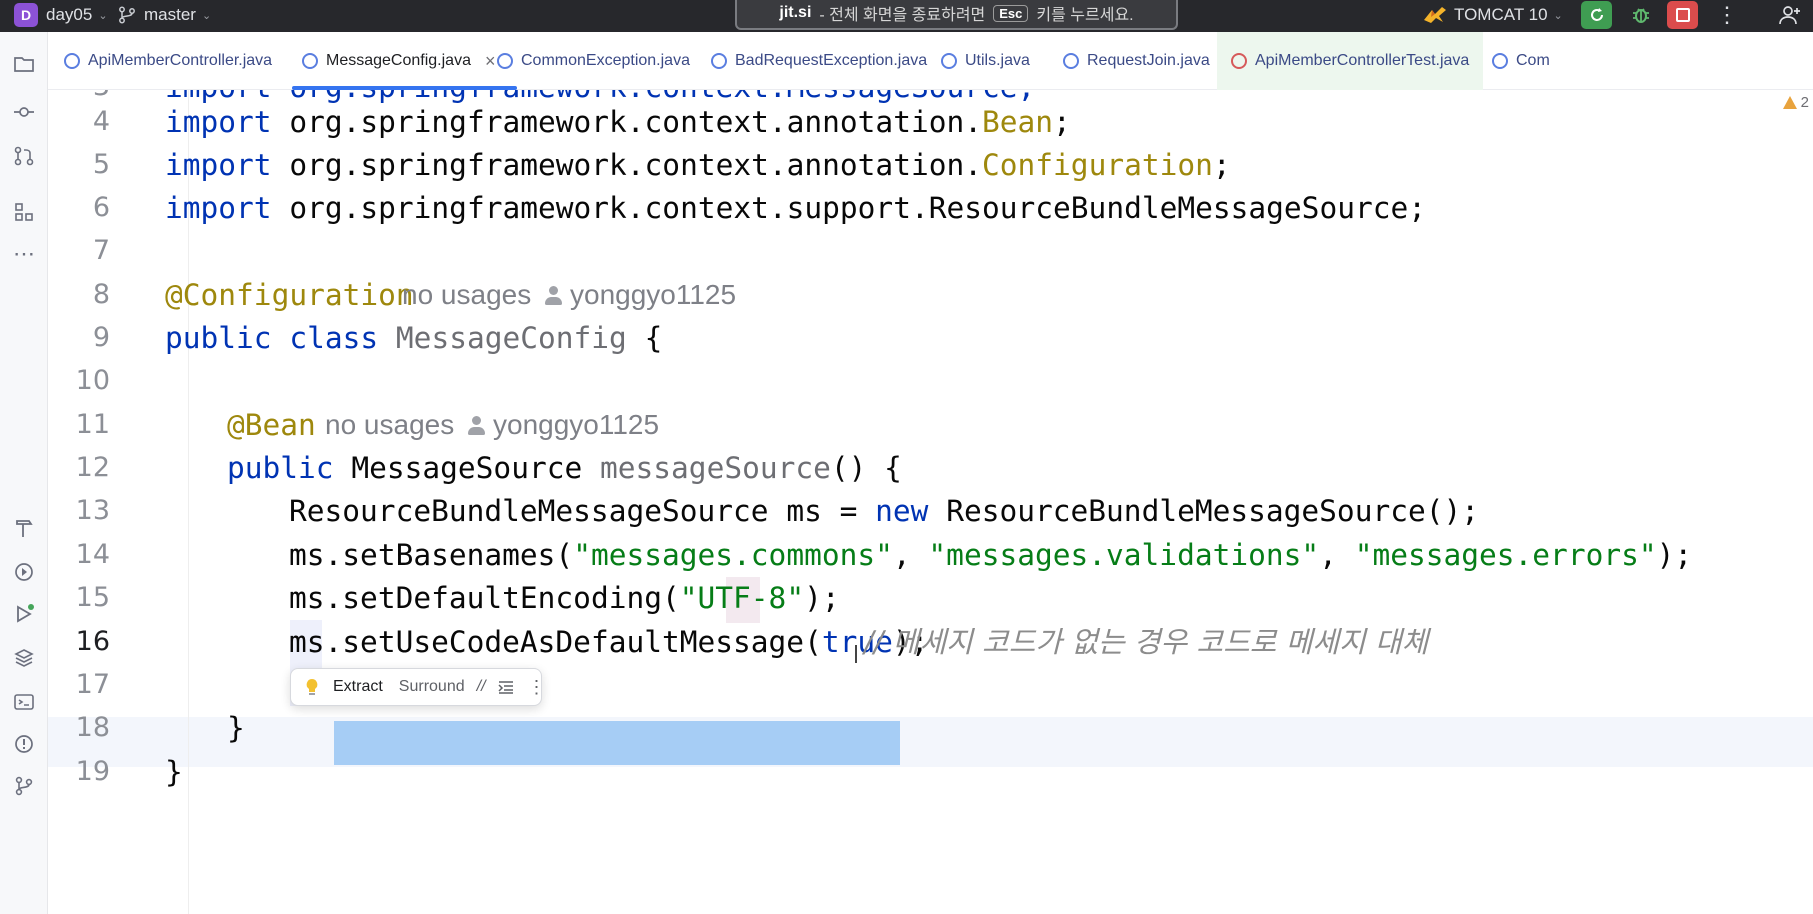  Describe the element at coordinates (1337, 555) in the screenshot. I see `comma: ,` at that location.